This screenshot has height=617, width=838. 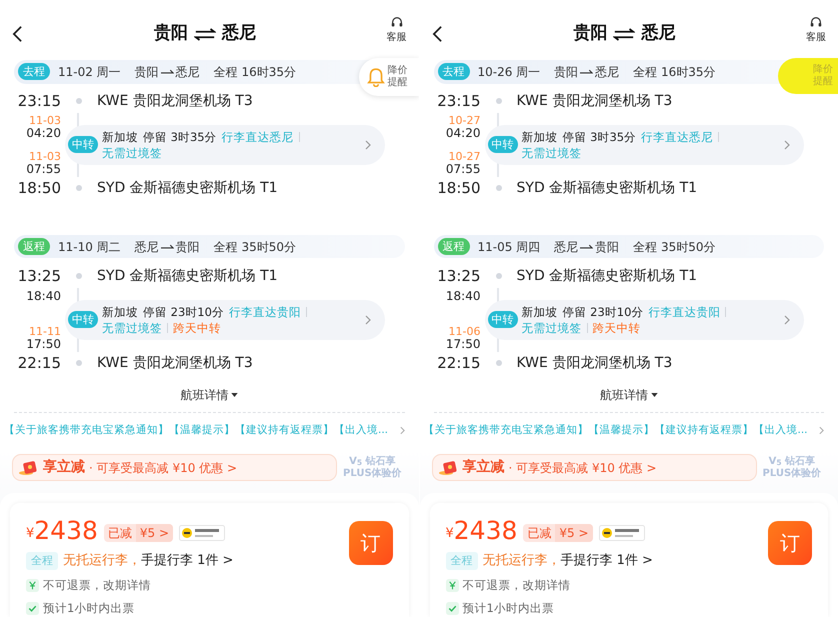 What do you see at coordinates (509, 72) in the screenshot?
I see `leg-date: 10-26 周一` at bounding box center [509, 72].